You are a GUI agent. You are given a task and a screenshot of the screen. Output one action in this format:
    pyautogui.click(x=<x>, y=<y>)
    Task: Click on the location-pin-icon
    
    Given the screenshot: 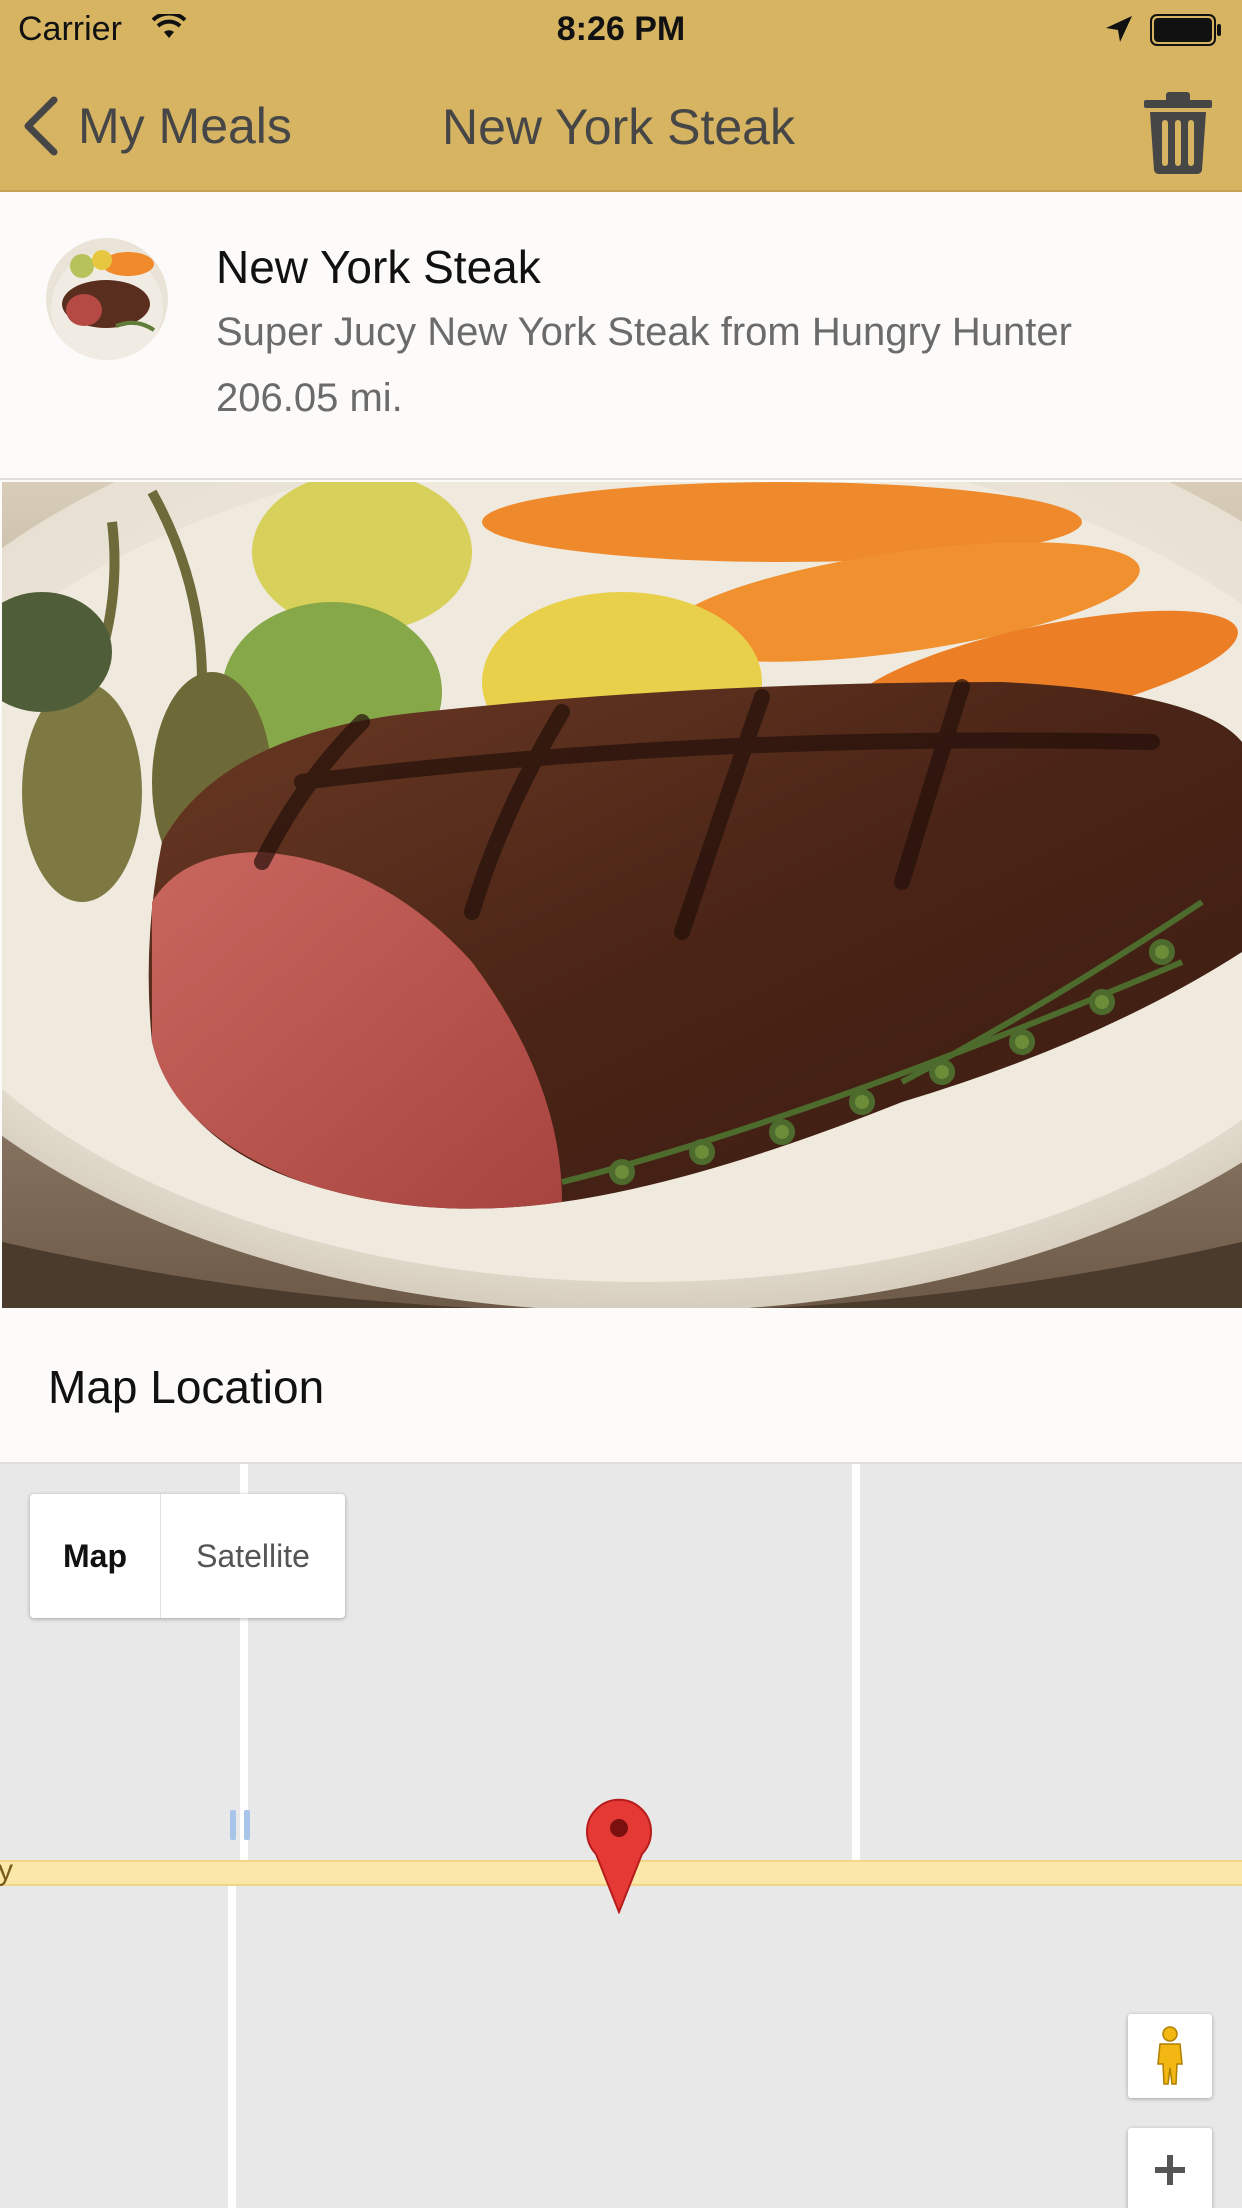 What is the action you would take?
    pyautogui.click(x=619, y=1854)
    